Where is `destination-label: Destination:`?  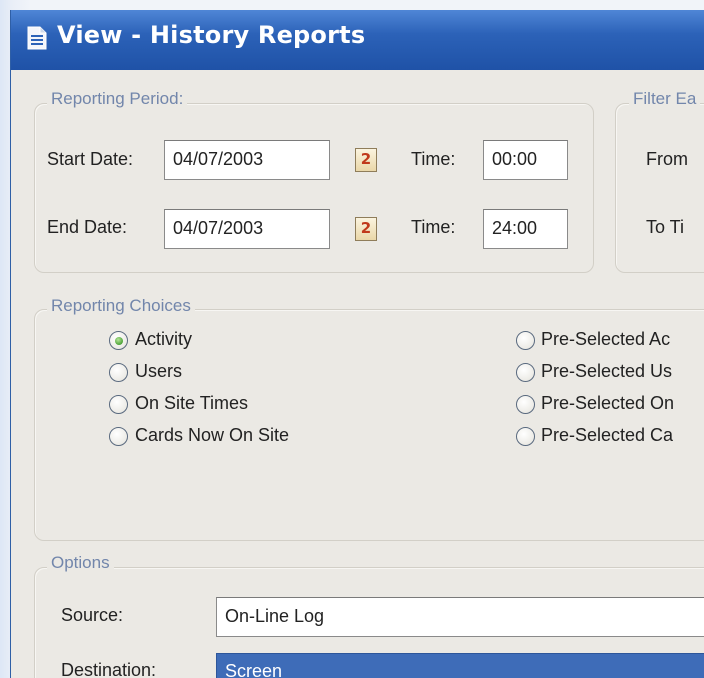 destination-label: Destination: is located at coordinates (109, 669).